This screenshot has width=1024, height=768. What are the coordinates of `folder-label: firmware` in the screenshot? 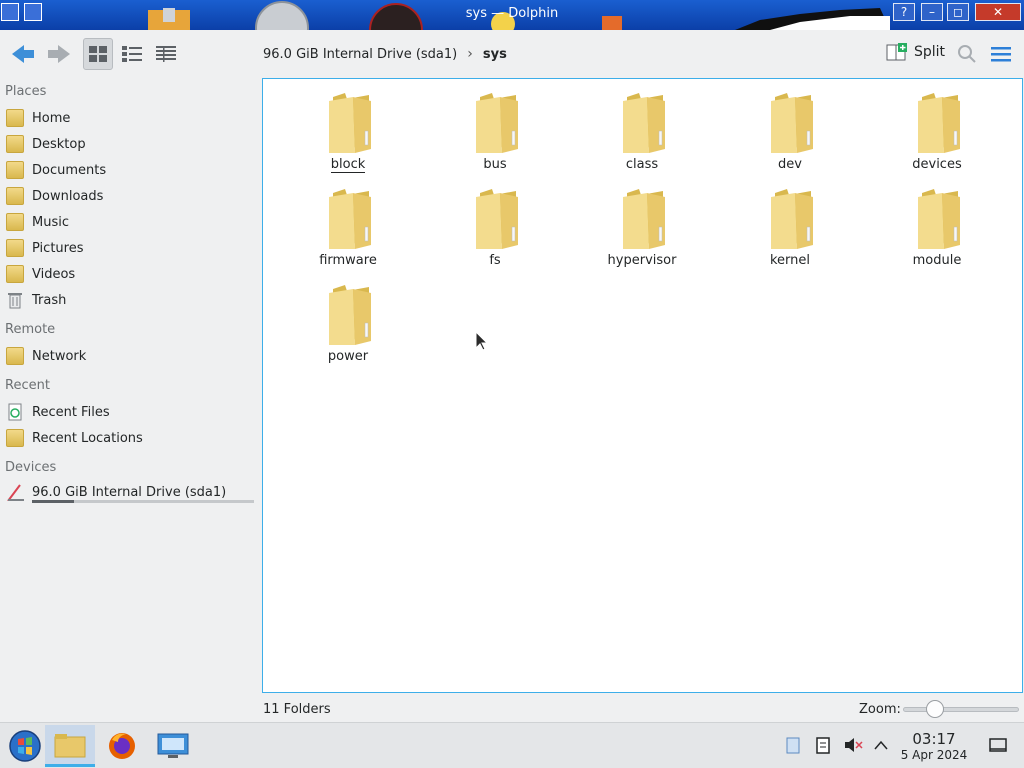 It's located at (348, 260).